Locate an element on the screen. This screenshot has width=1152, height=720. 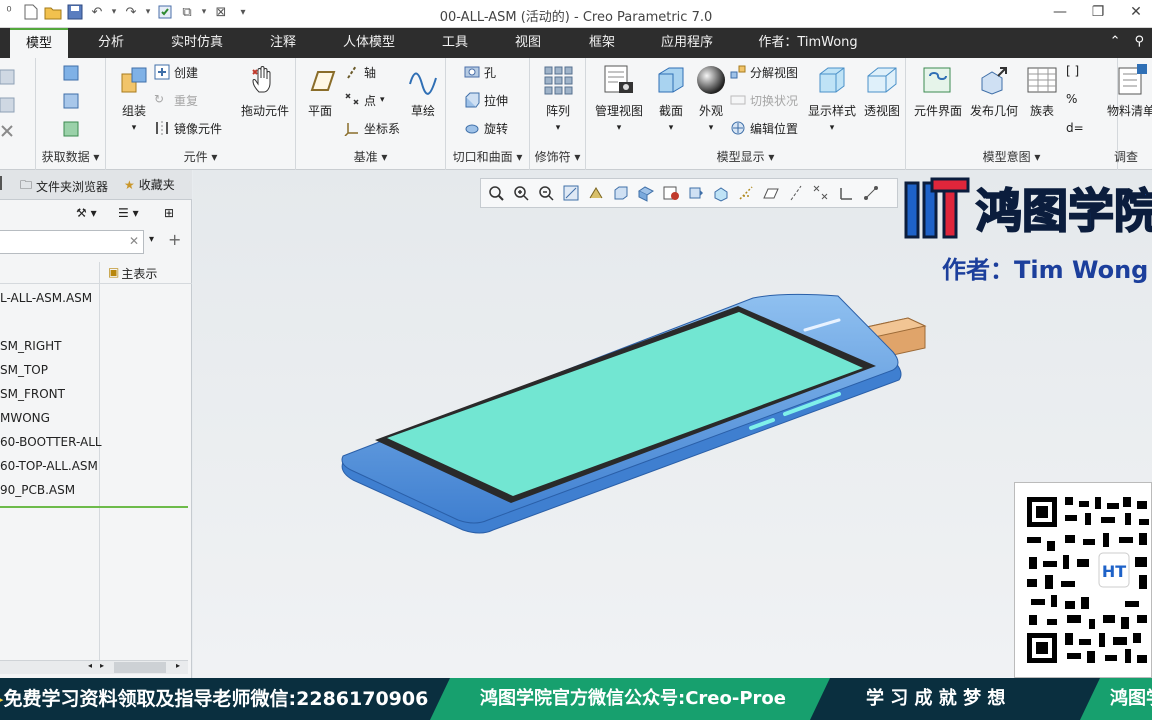
tab-live-simulation: 实时仿真 is located at coordinates (197, 43).